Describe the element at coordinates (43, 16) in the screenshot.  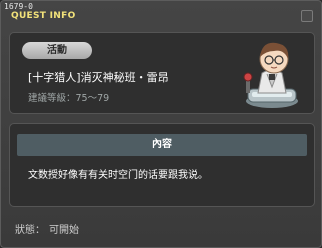
I see `window-title: QUEST INFO` at that location.